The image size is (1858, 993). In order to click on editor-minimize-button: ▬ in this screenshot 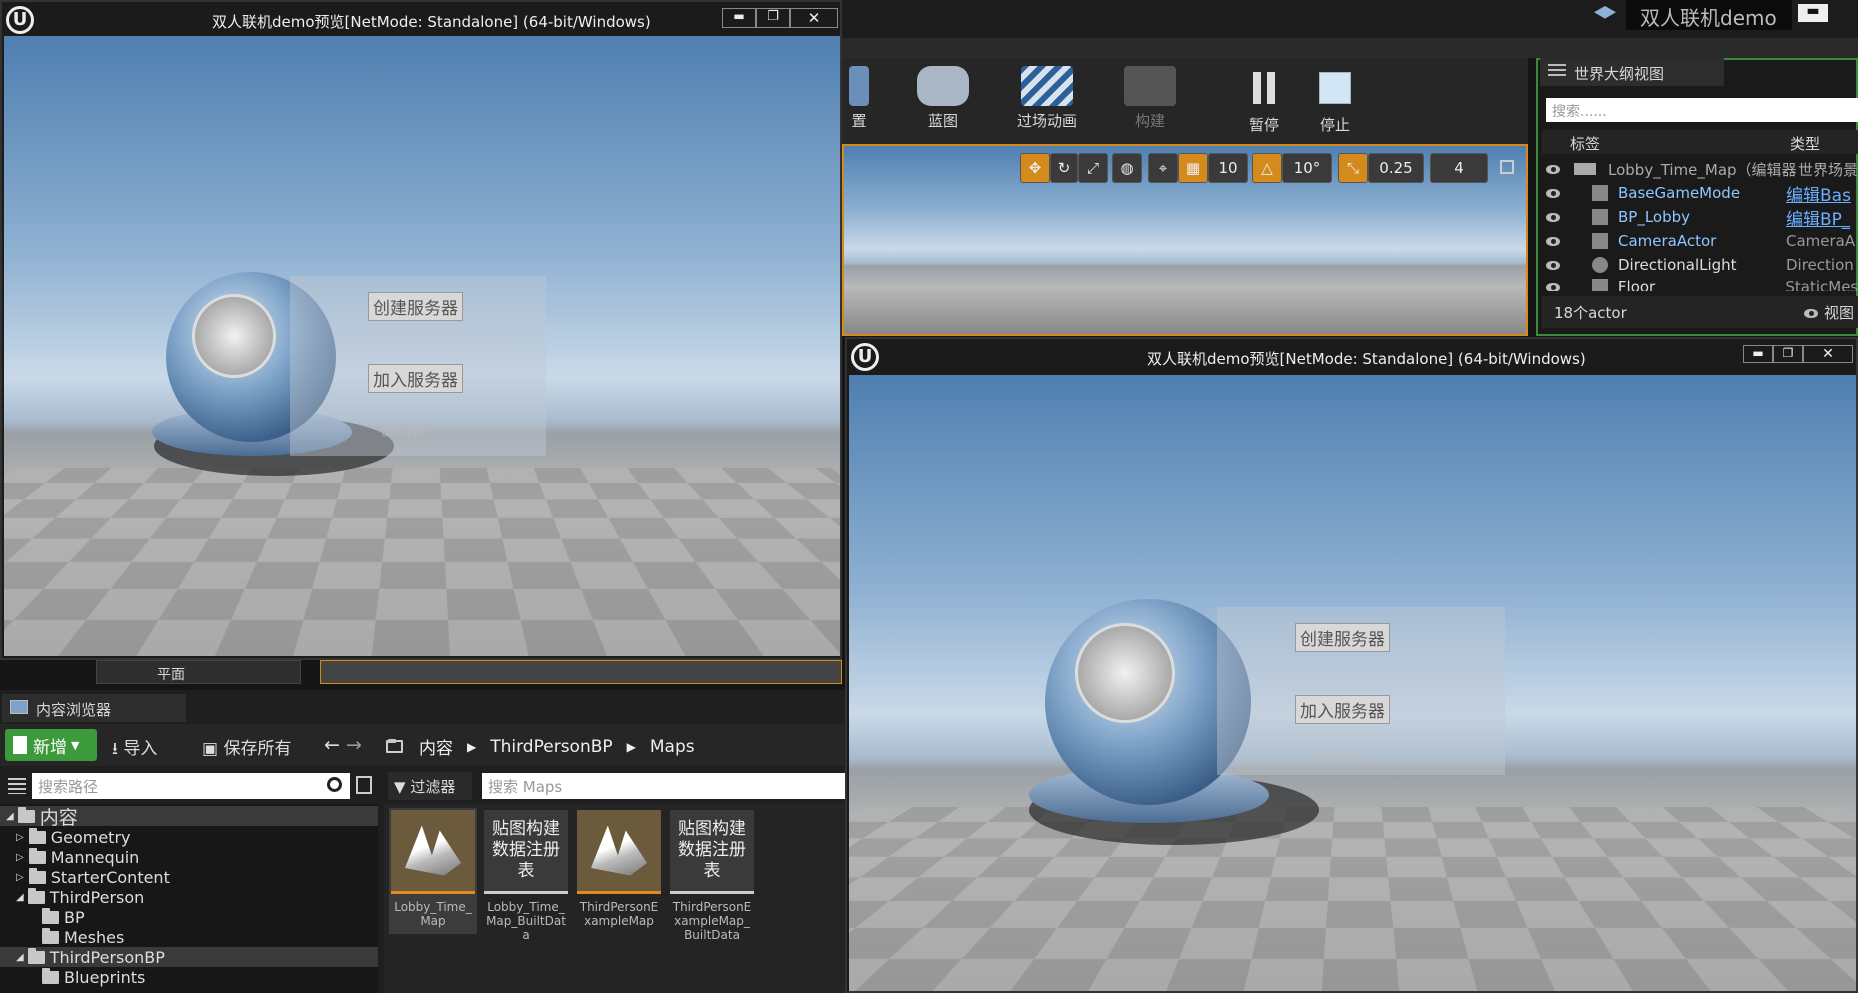, I will do `click(1813, 13)`.